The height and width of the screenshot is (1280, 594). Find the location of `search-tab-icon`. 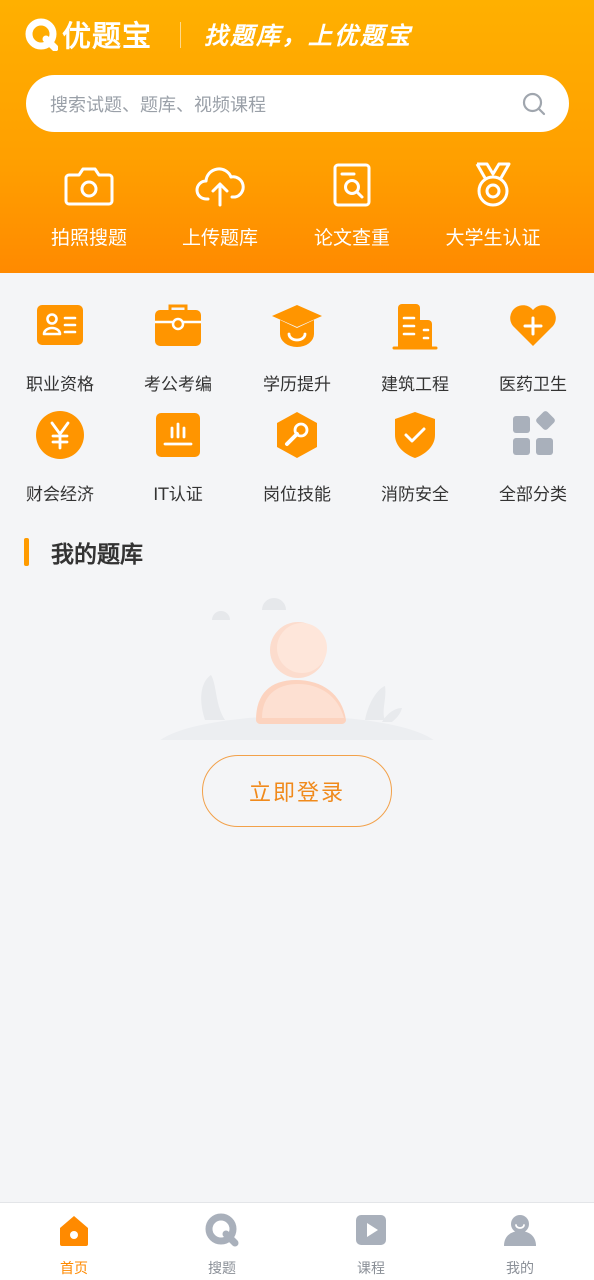

search-tab-icon is located at coordinates (222, 1230).